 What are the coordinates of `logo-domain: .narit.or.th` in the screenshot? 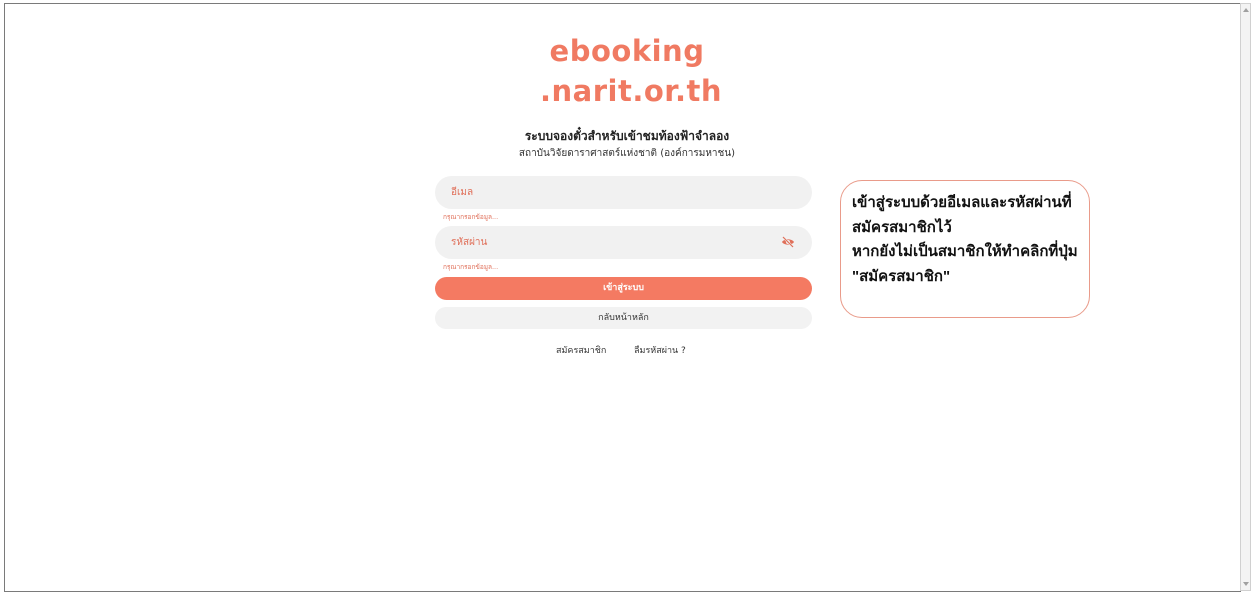 It's located at (631, 91).